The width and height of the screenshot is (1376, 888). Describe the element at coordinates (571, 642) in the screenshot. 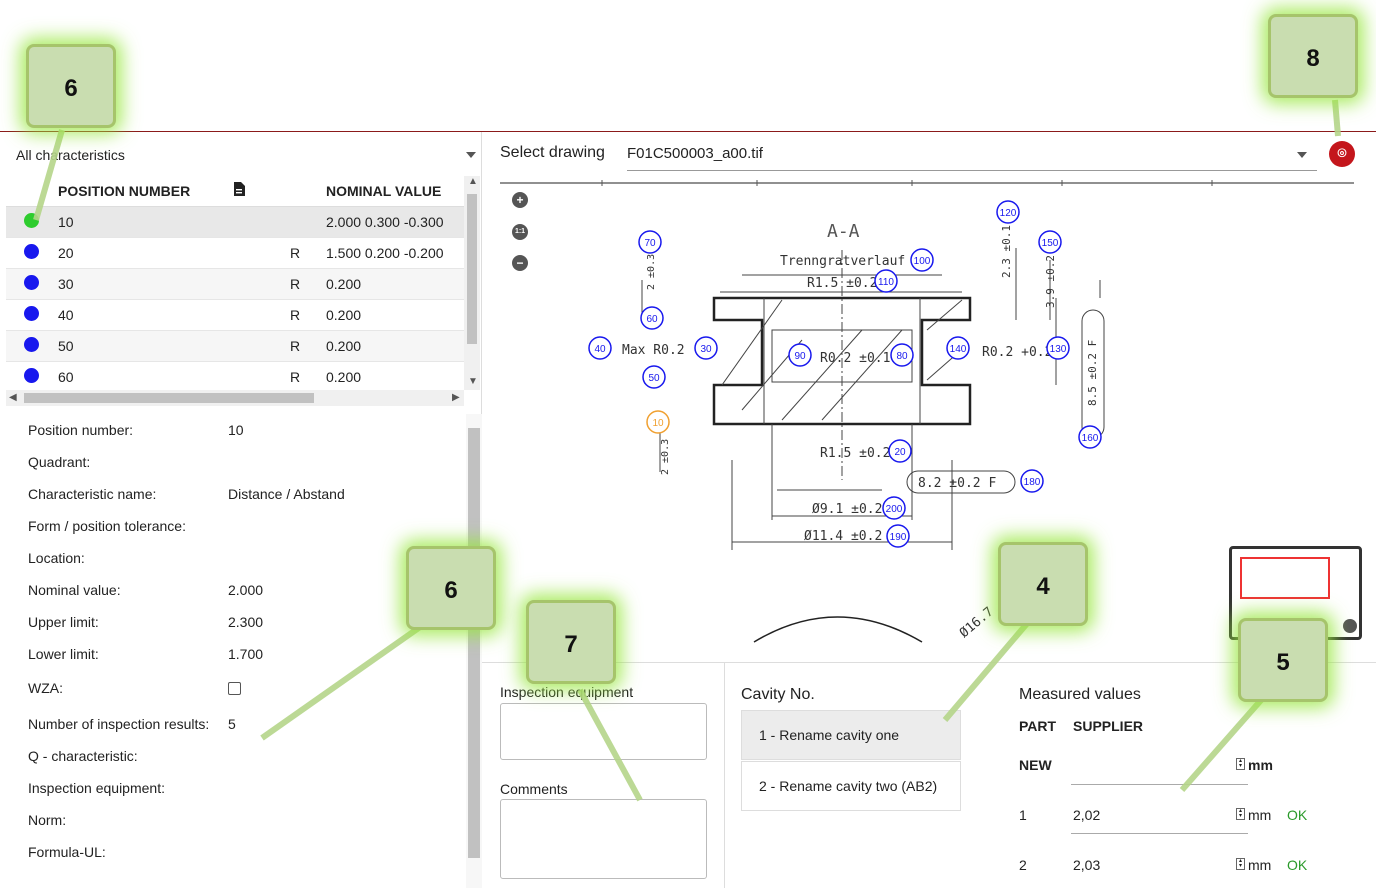

I see `callout-7: 7` at that location.